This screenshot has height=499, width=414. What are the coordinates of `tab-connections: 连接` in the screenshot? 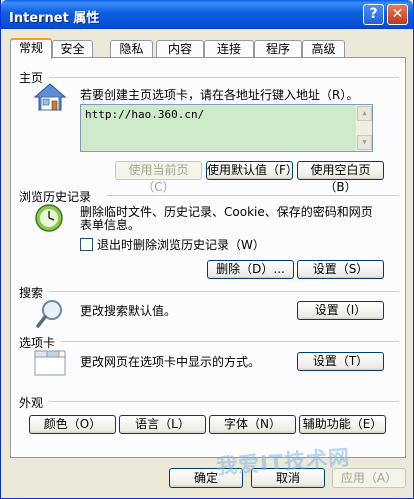 It's located at (229, 49).